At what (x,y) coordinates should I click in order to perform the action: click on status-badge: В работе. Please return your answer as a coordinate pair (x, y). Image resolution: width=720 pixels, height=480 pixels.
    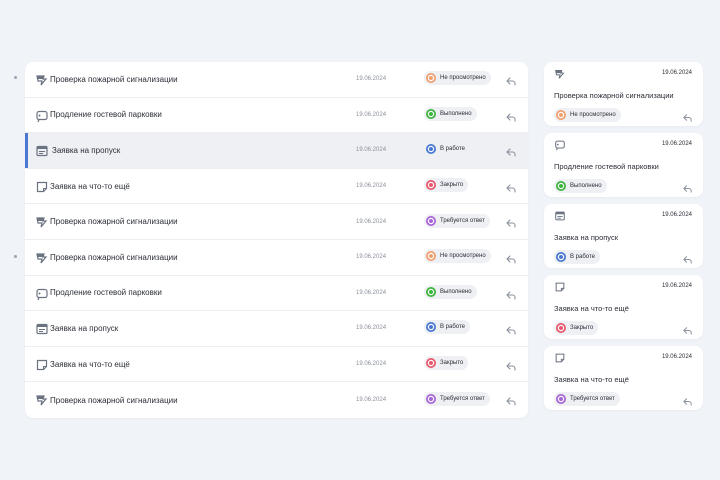
    Looking at the image, I should click on (447, 149).